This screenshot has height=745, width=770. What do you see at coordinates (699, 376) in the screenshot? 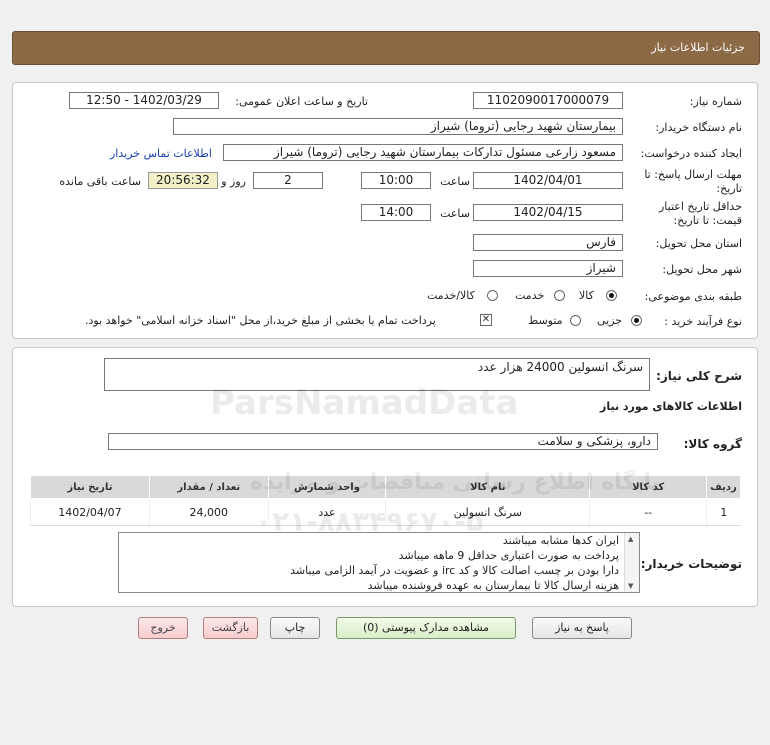
I see `summary-label: شرح کلی نیاز:` at bounding box center [699, 376].